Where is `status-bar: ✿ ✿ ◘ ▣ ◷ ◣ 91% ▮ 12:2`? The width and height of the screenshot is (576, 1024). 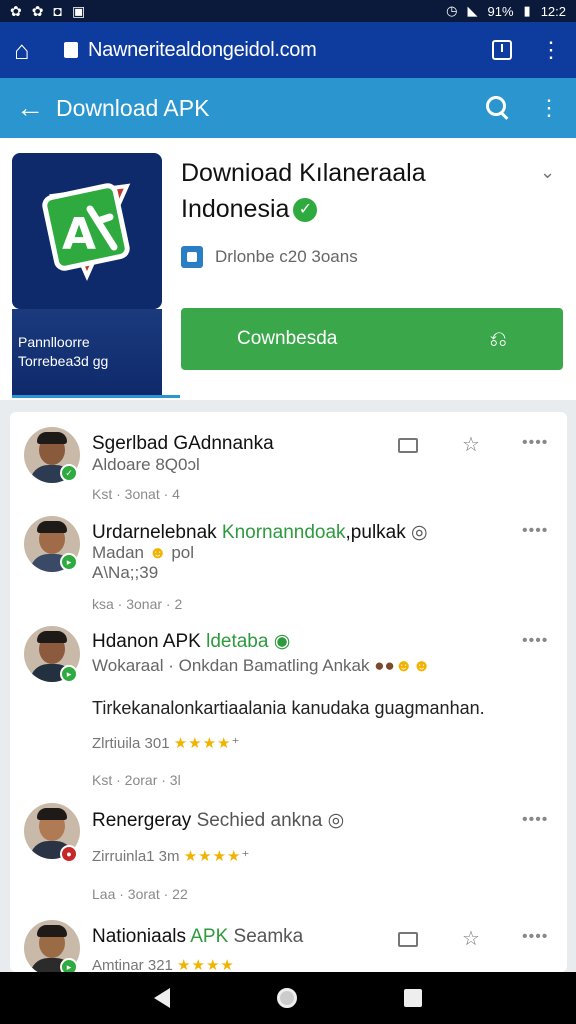
status-bar: ✿ ✿ ◘ ▣ ◷ ◣ 91% ▮ 12:2 is located at coordinates (288, 11).